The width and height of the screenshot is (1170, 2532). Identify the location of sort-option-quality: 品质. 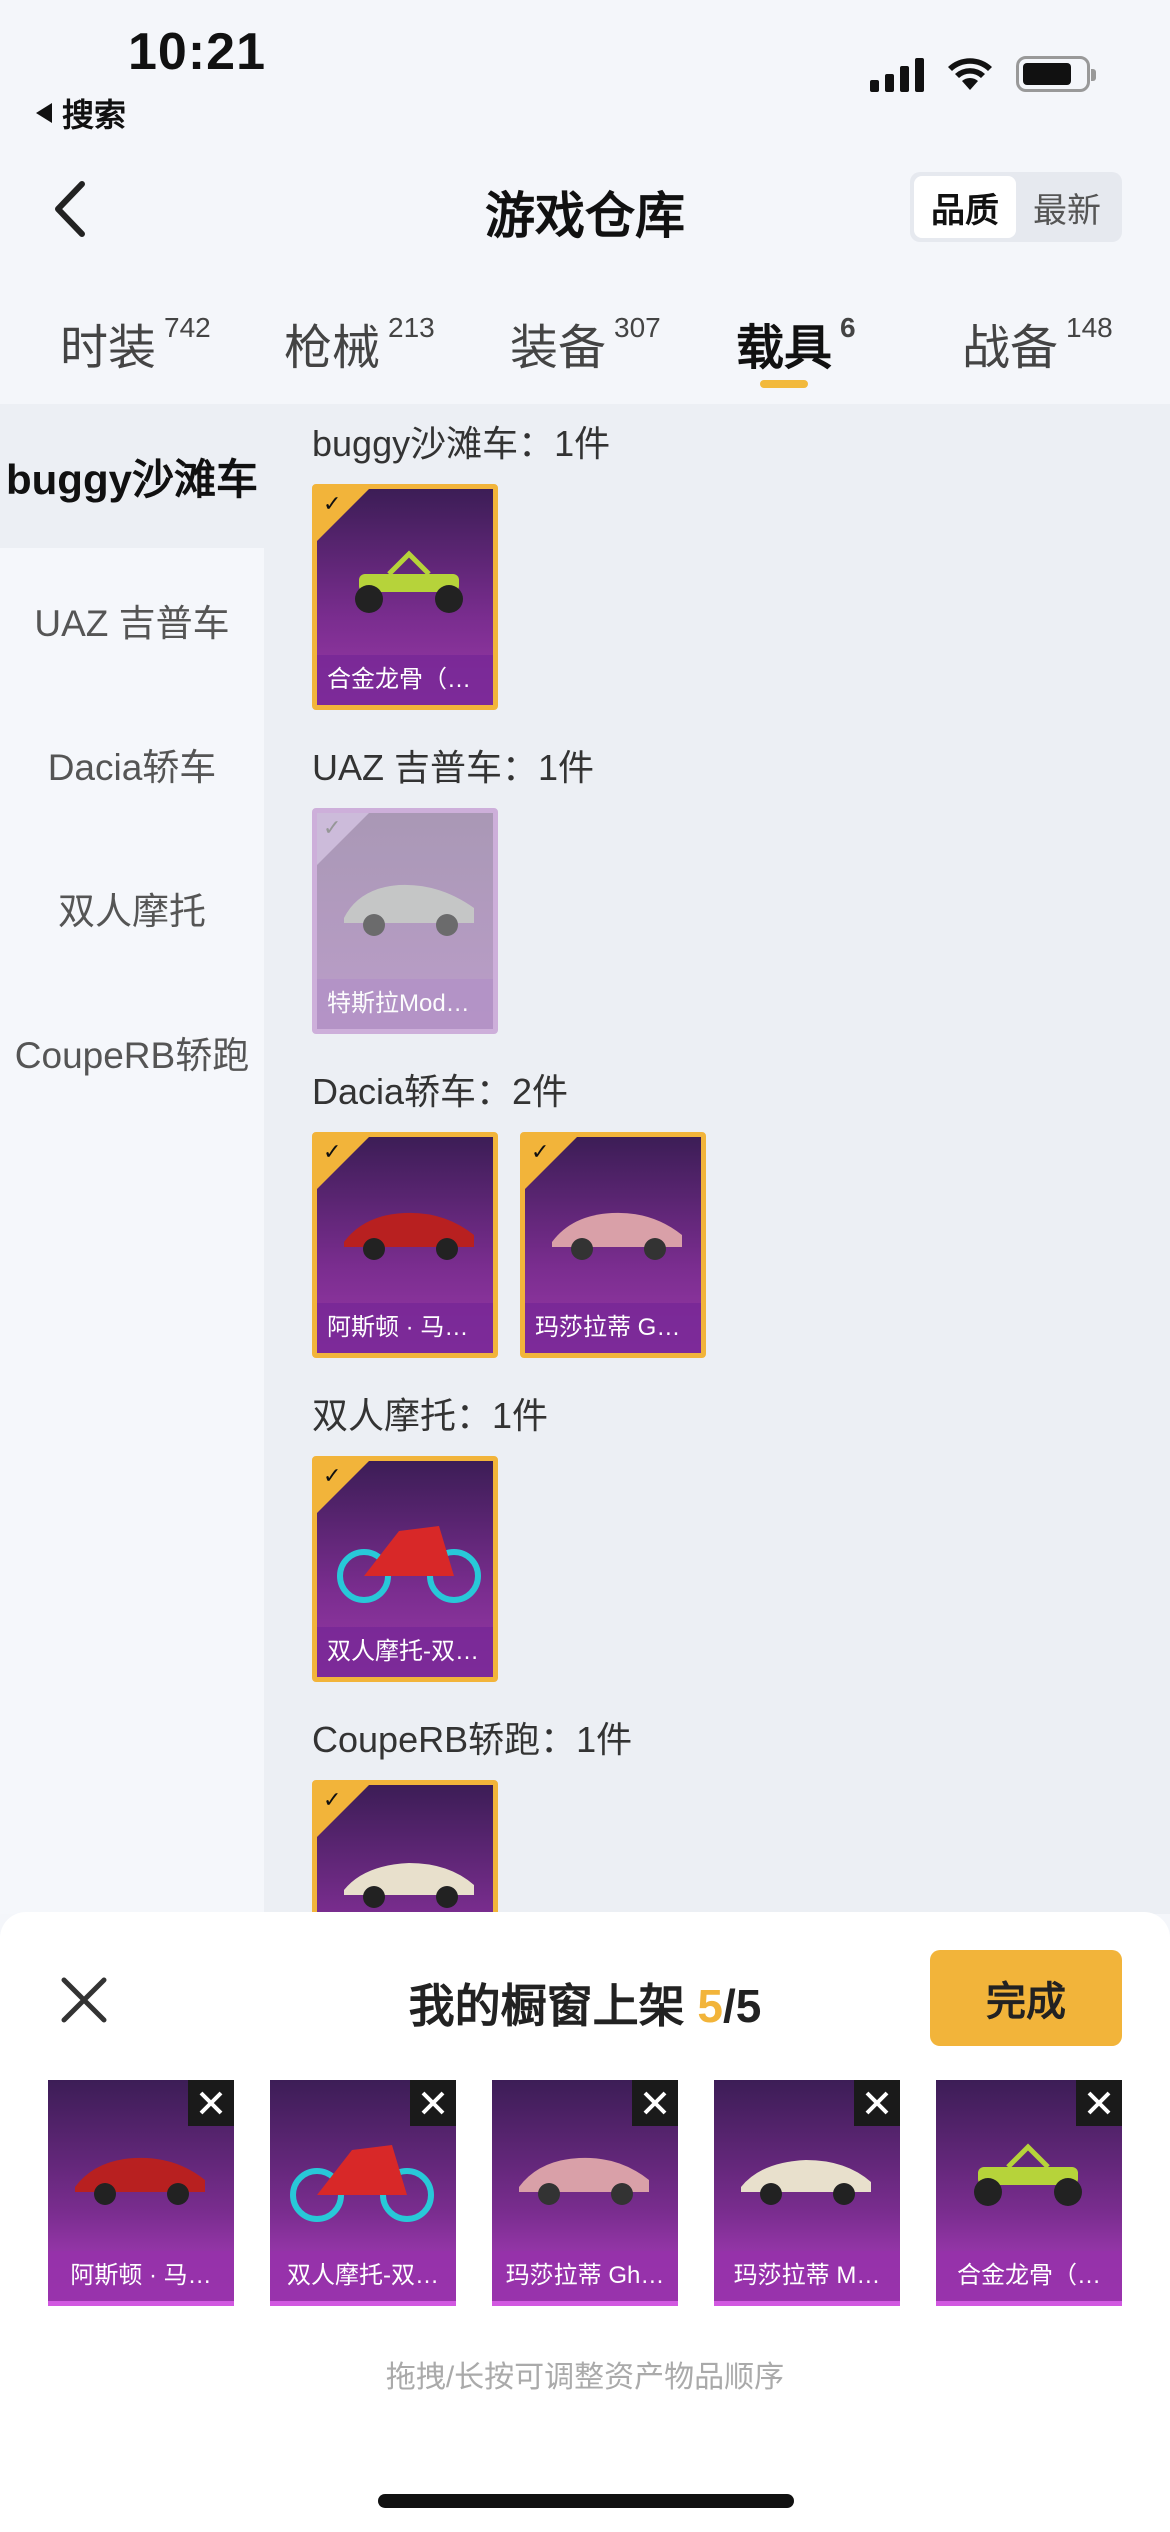
(965, 207).